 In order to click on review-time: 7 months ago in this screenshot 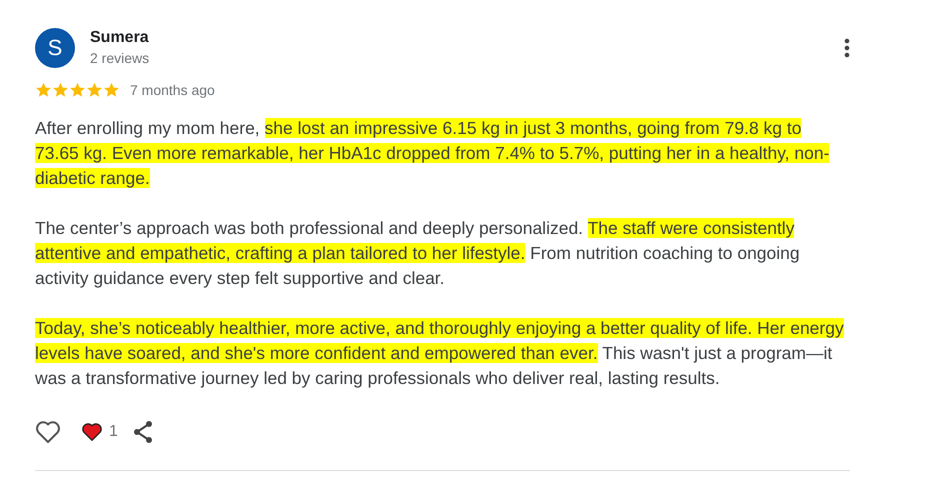, I will do `click(172, 90)`.